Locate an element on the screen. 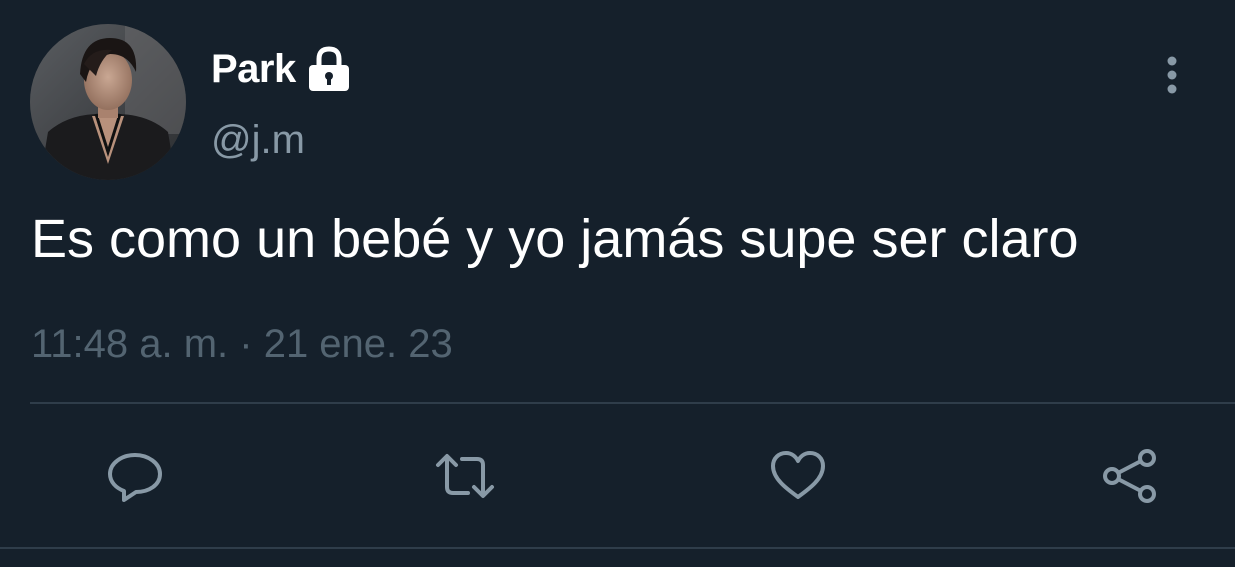 Image resolution: width=1235 pixels, height=567 pixels. divider is located at coordinates (632, 403).